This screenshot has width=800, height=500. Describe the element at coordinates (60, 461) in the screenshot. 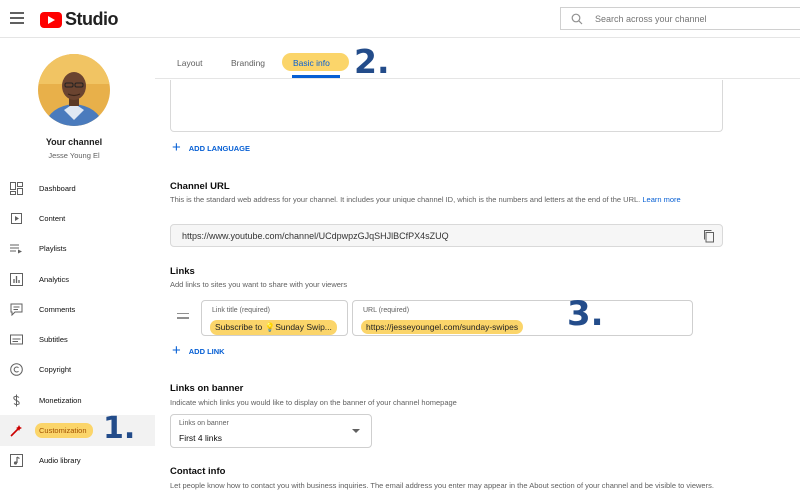

I see `sidebar-item-label: Audio library` at that location.